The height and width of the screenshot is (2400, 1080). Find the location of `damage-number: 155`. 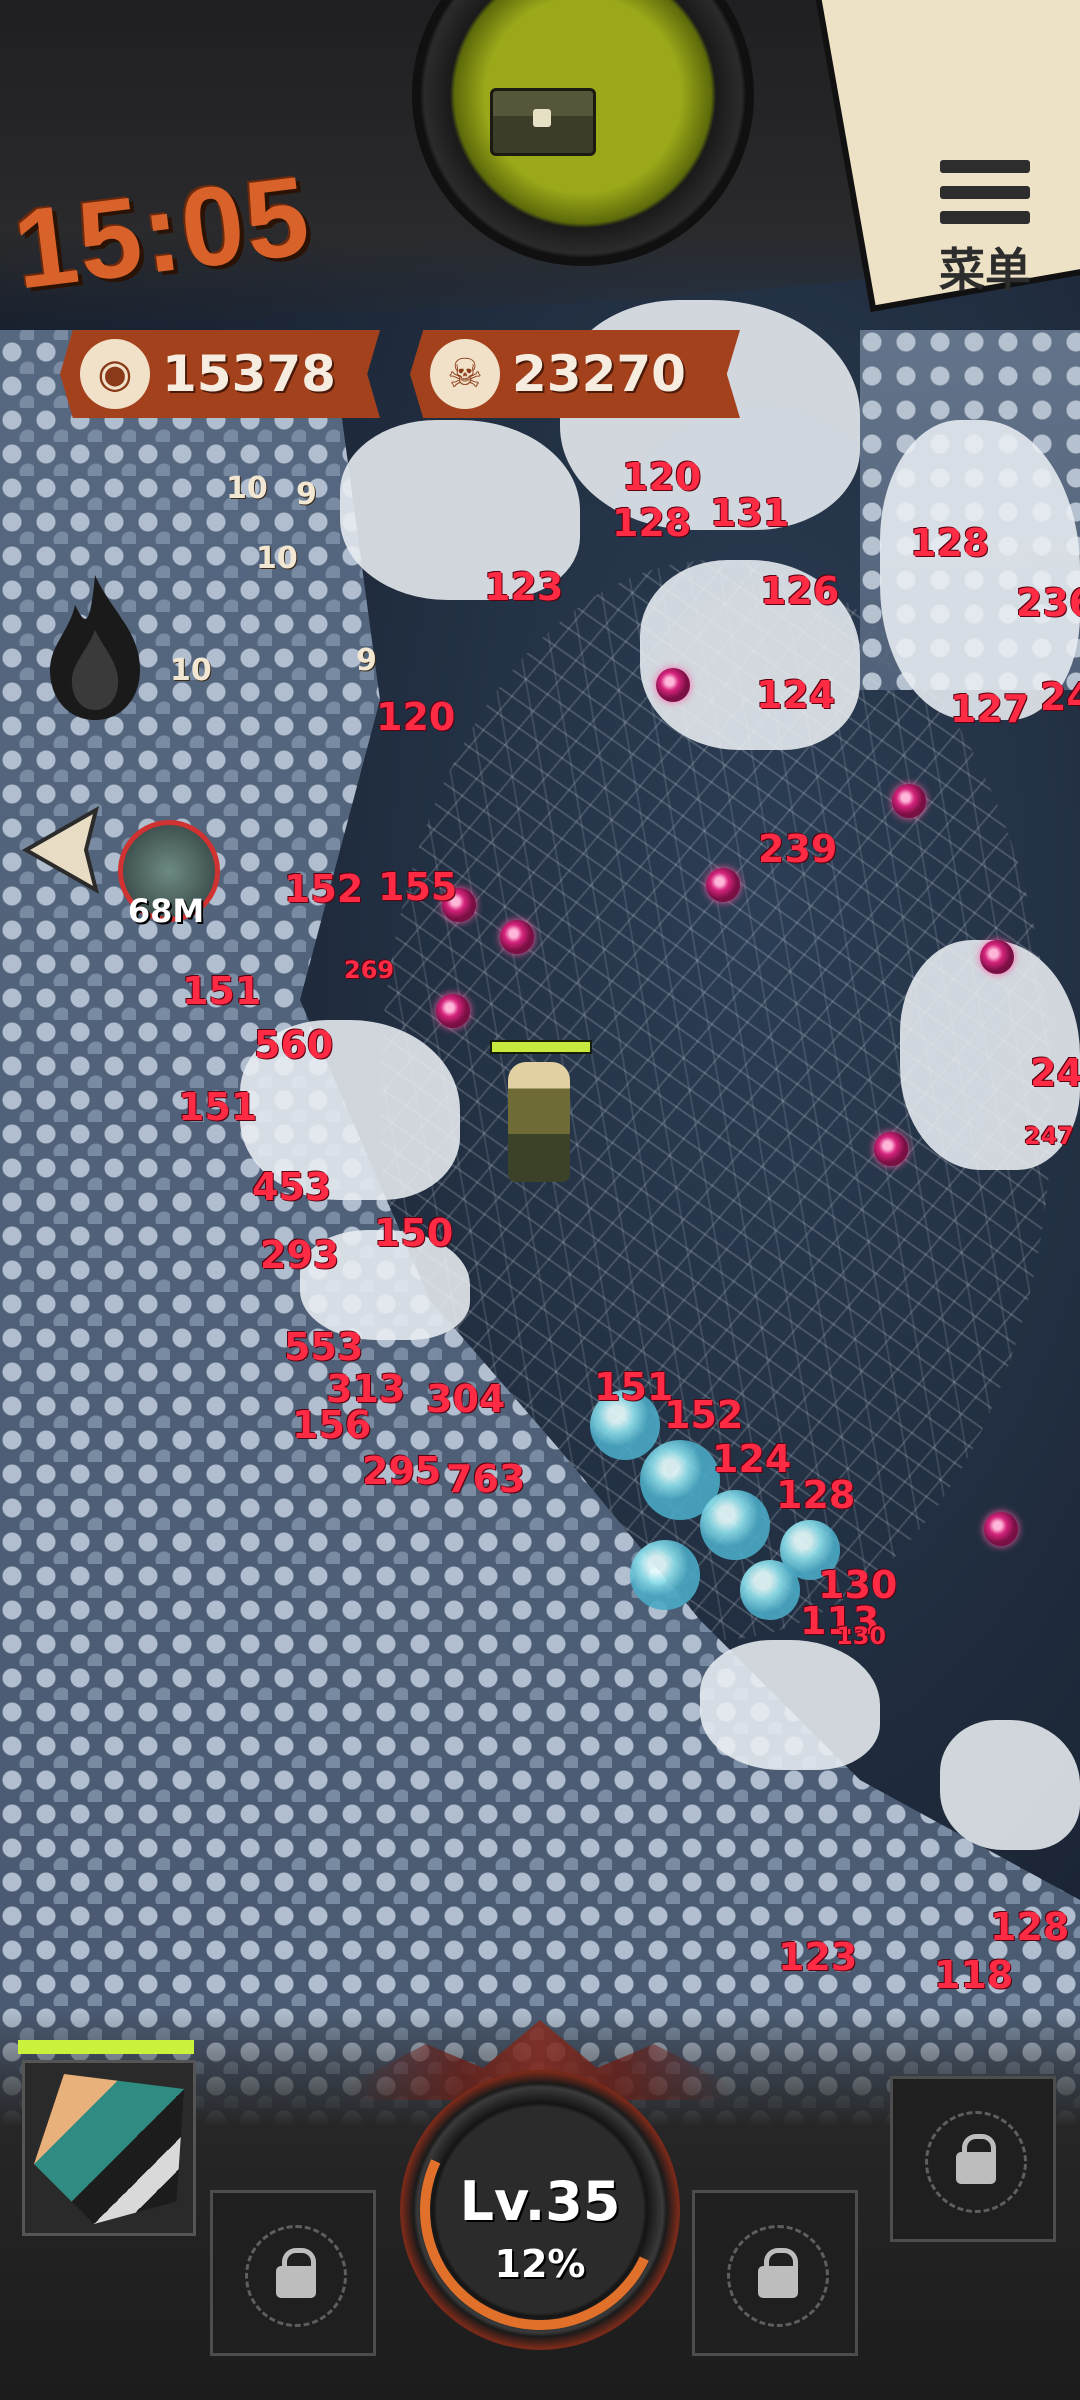

damage-number: 155 is located at coordinates (418, 887).